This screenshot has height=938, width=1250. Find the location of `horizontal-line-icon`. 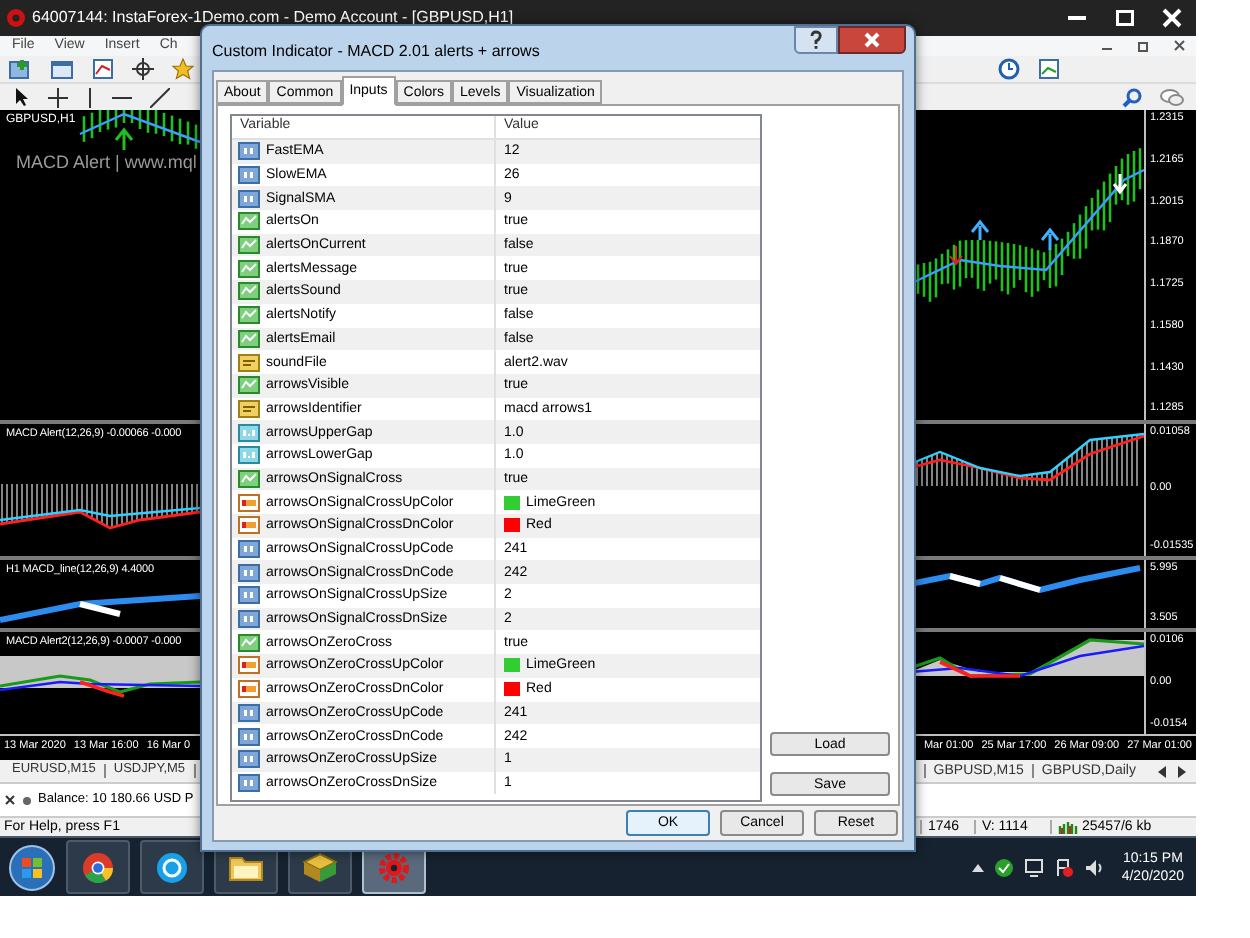

horizontal-line-icon is located at coordinates (122, 97).